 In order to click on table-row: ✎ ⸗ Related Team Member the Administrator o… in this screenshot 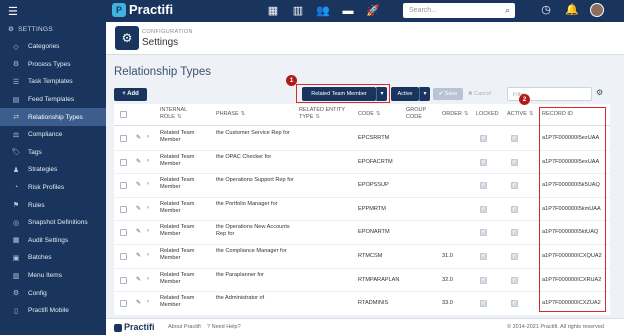, I will do `click(362, 304)`.